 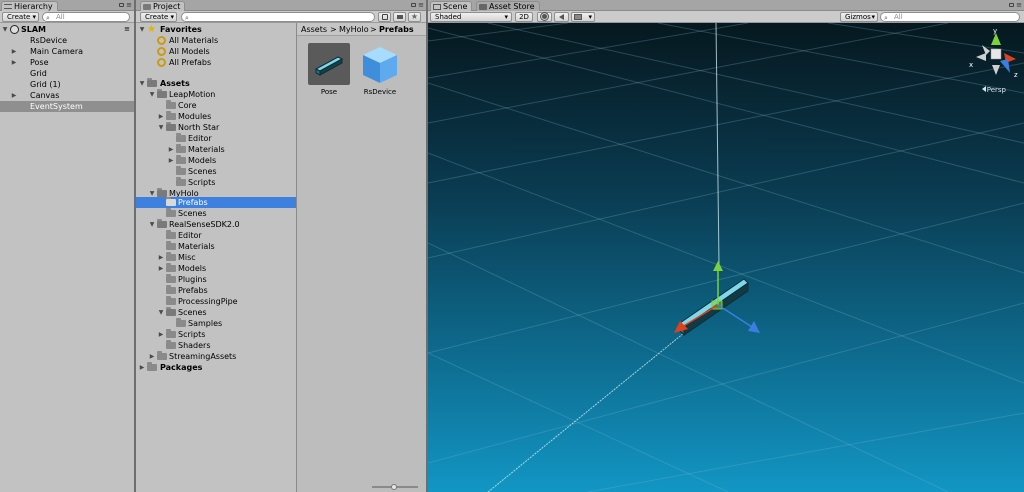 I want to click on folder-packages: ▶ Packages, so click(x=216, y=367).